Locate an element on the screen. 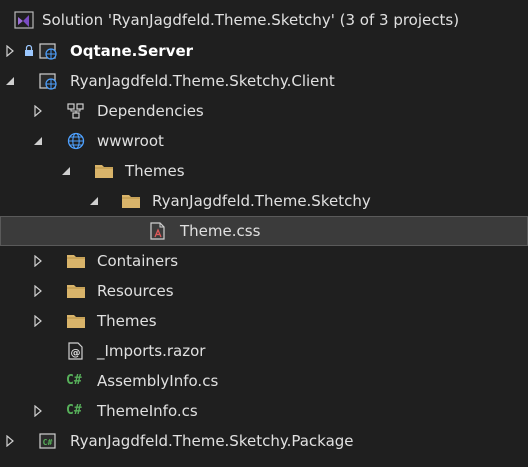  globe-icon is located at coordinates (76, 141).